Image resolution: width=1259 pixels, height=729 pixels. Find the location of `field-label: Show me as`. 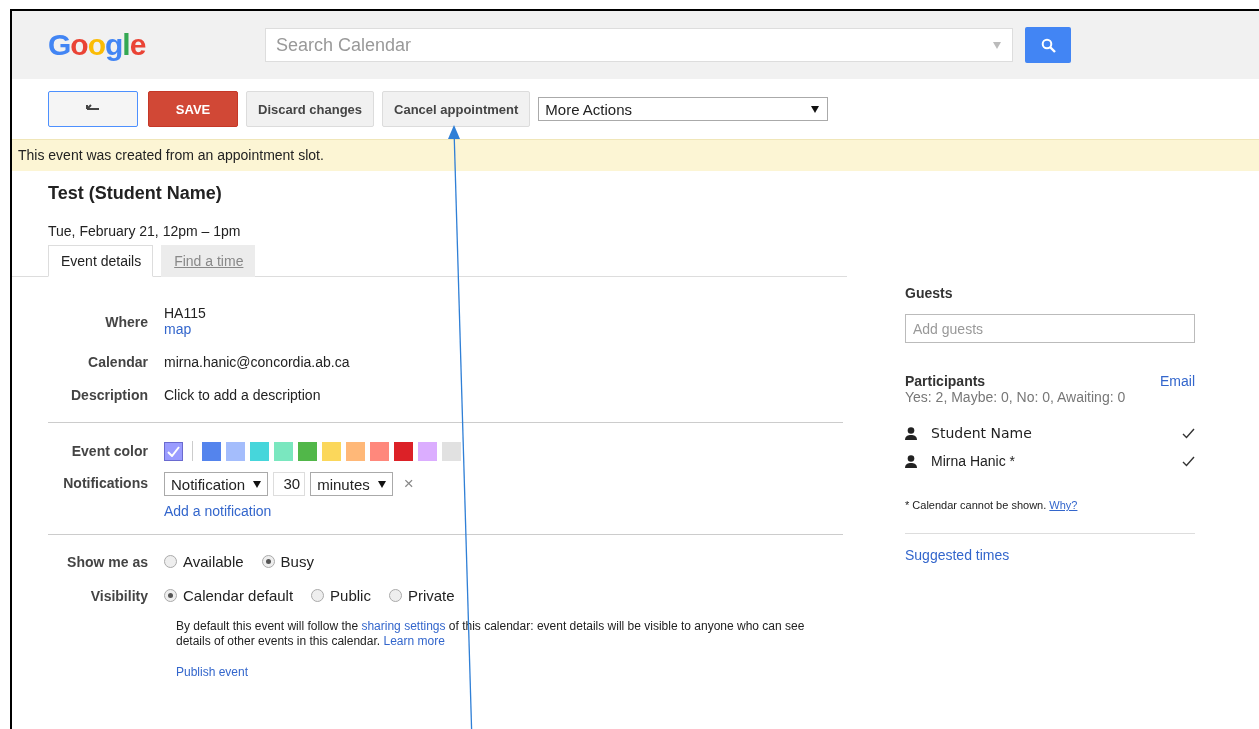

field-label: Show me as is located at coordinates (107, 561).